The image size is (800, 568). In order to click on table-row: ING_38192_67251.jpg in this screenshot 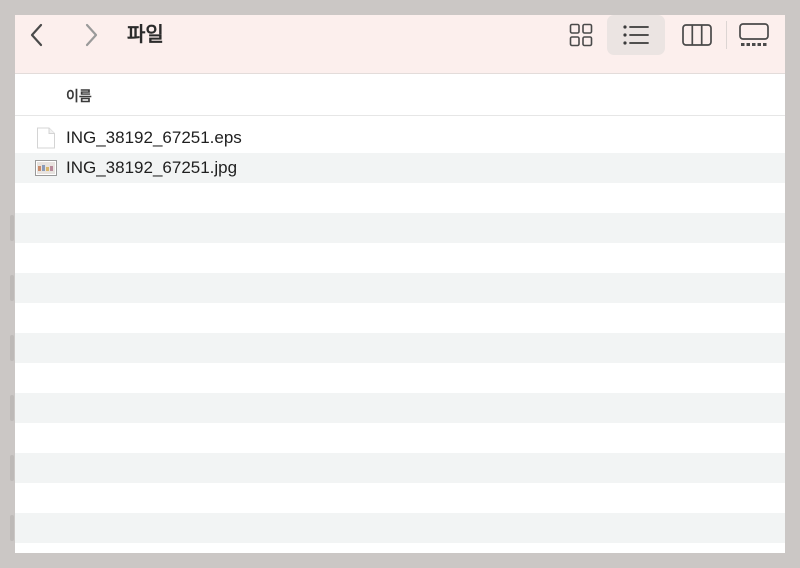, I will do `click(400, 168)`.